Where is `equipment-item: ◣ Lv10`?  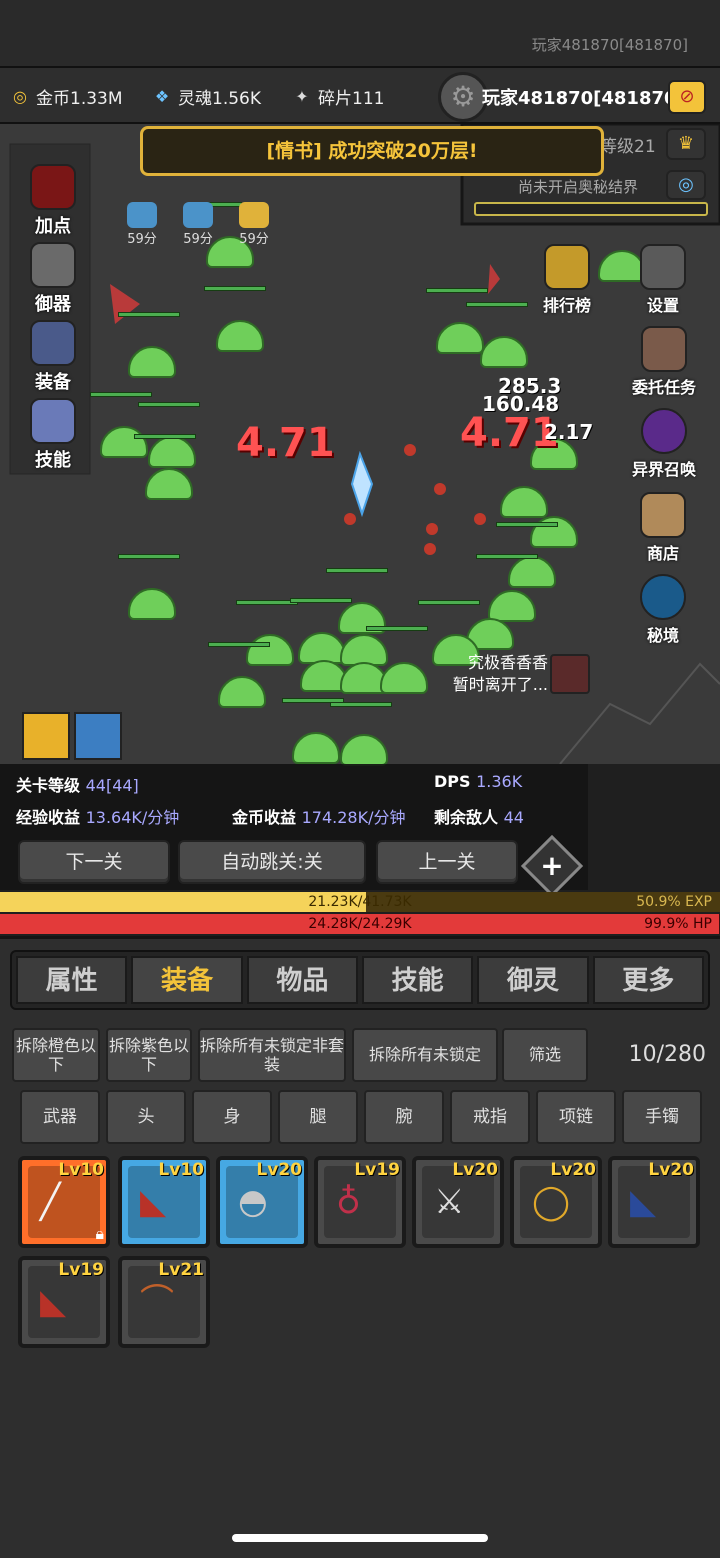 equipment-item: ◣ Lv10 is located at coordinates (164, 1202).